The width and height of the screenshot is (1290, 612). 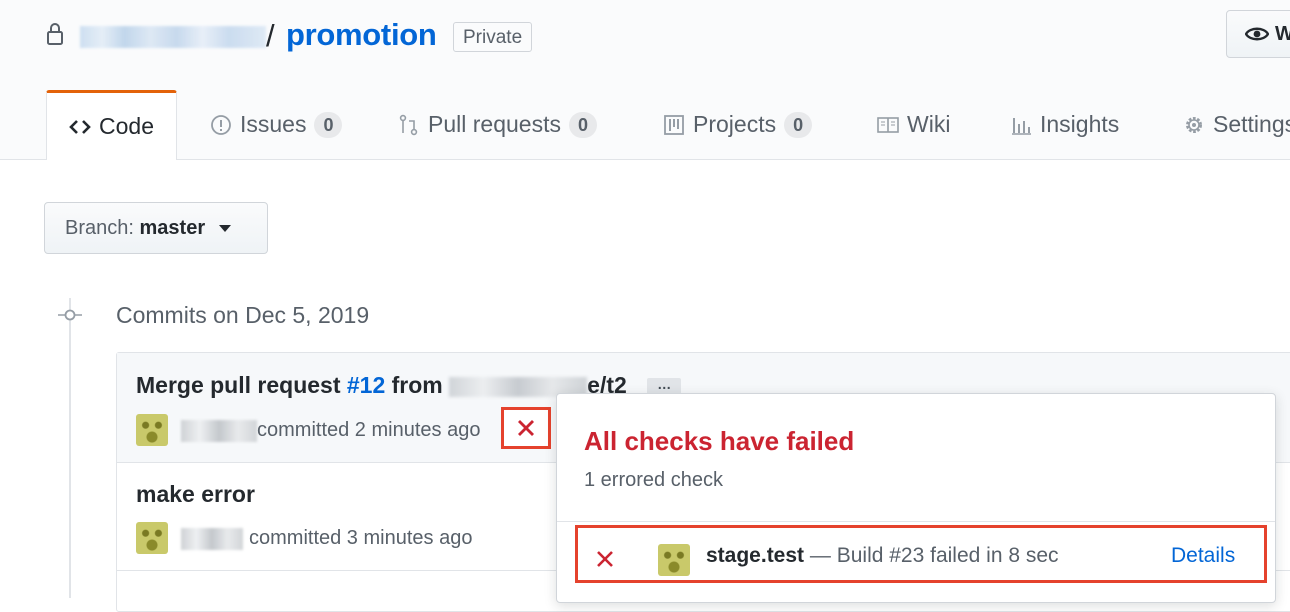 I want to click on timeline-line, so click(x=70, y=448).